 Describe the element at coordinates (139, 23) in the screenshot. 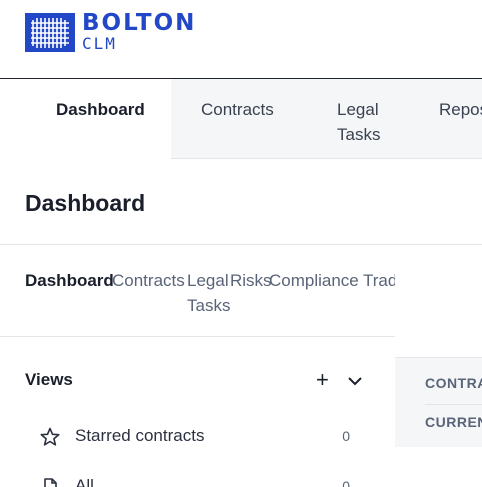

I see `logo-name: BOLTON` at that location.